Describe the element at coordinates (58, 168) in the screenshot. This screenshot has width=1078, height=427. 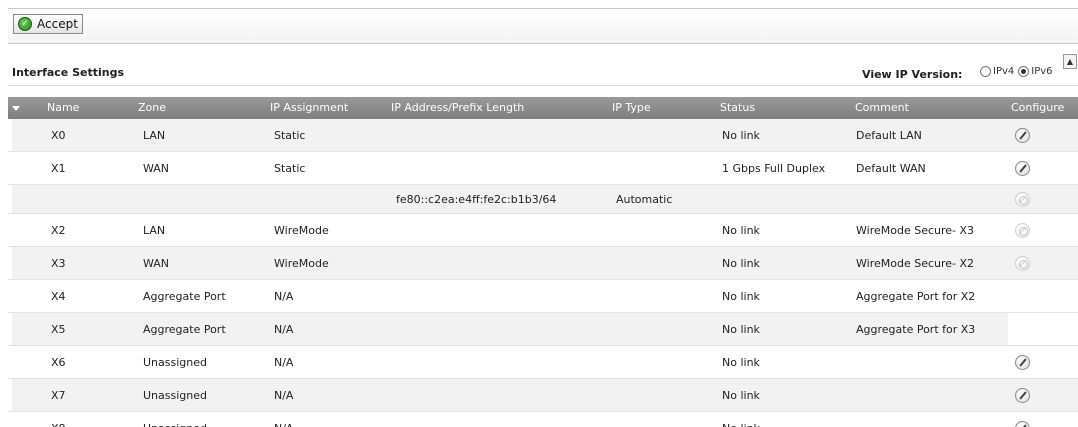
I see `cell-name: X1` at that location.